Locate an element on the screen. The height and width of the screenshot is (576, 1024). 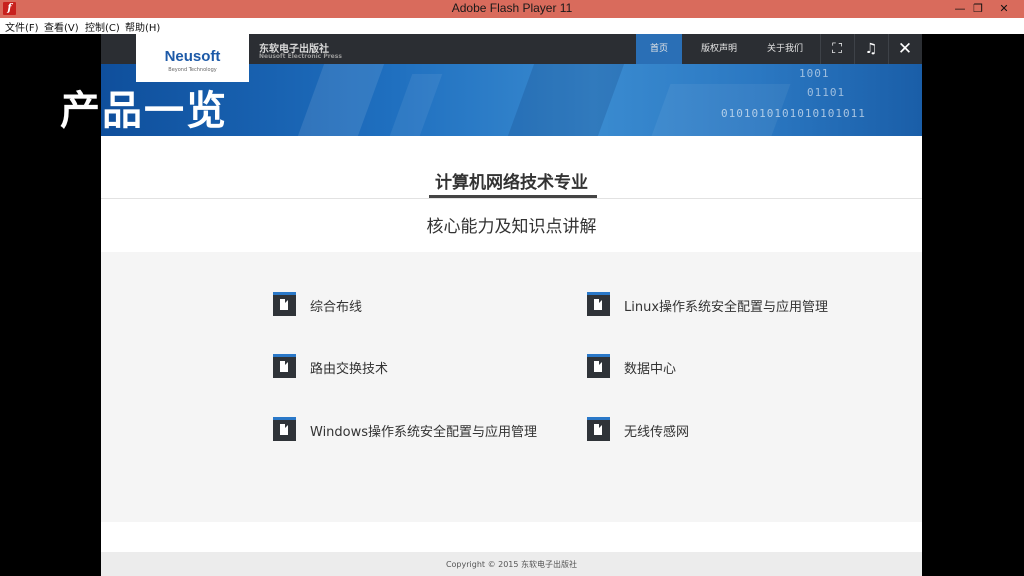
page-title: 产品一览 is located at coordinates (144, 111).